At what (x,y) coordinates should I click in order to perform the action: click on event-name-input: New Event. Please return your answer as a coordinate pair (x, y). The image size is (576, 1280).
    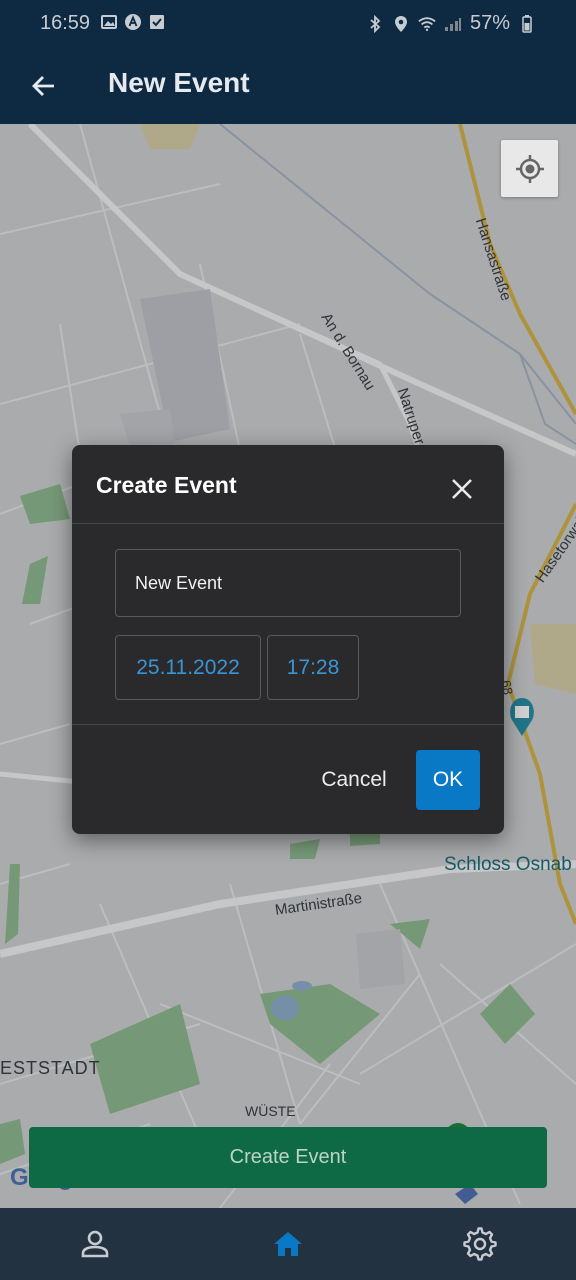
    Looking at the image, I should click on (288, 583).